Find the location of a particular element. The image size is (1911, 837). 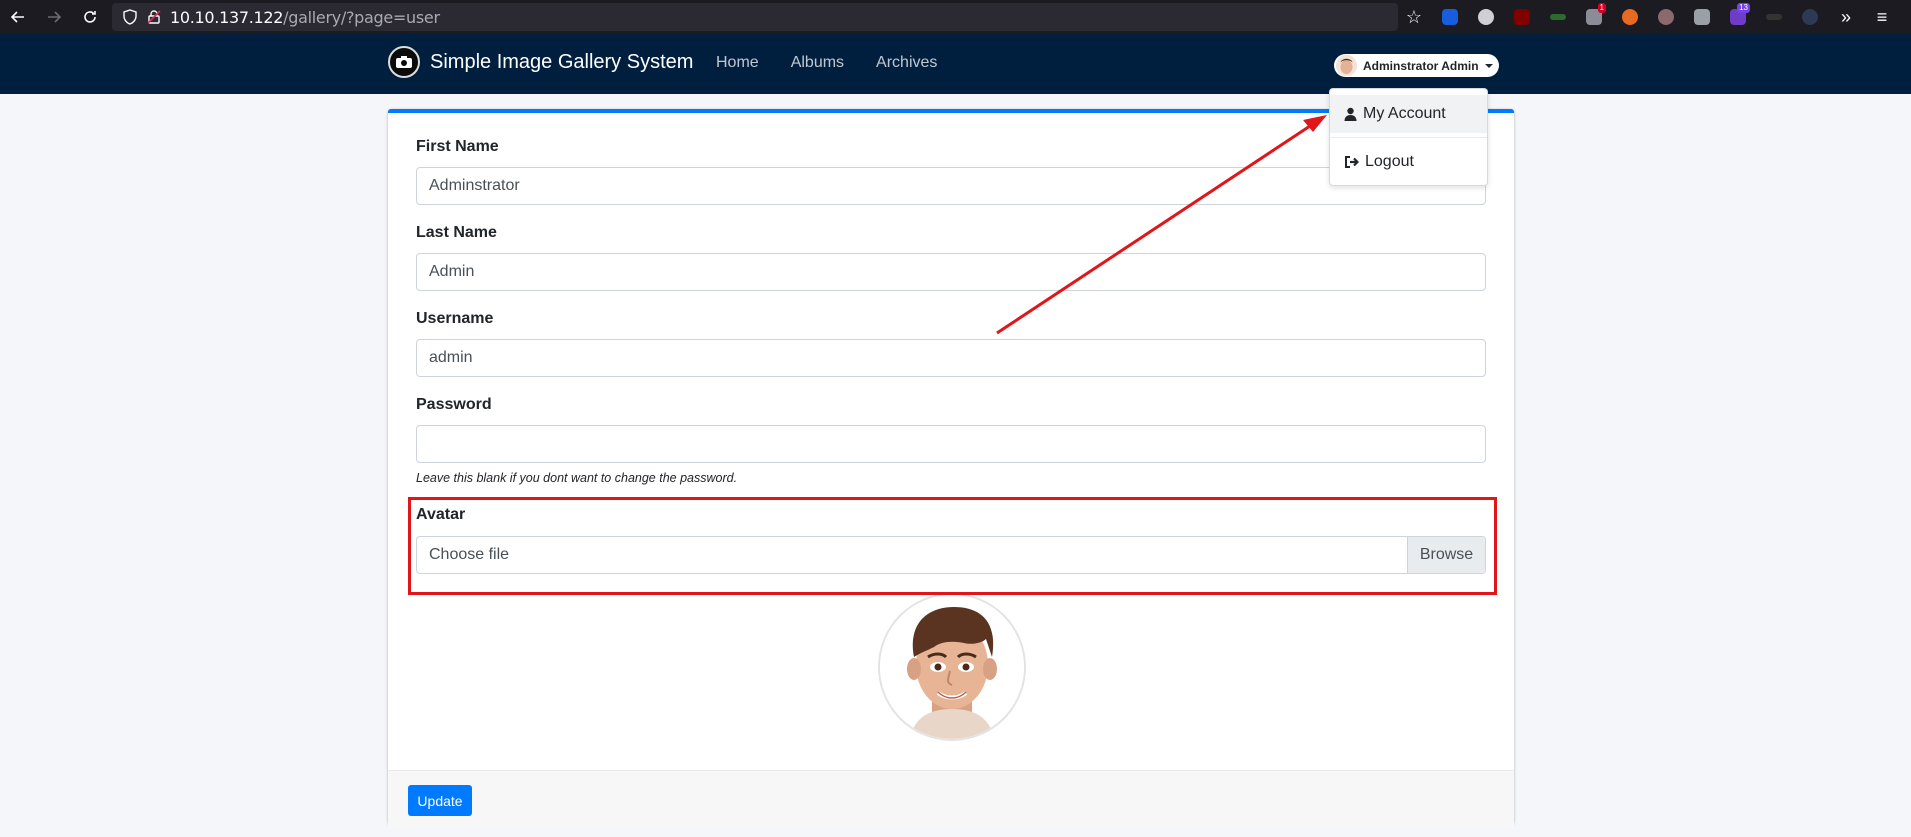

user-dropdown-menu: My Account Logout is located at coordinates (1408, 137).